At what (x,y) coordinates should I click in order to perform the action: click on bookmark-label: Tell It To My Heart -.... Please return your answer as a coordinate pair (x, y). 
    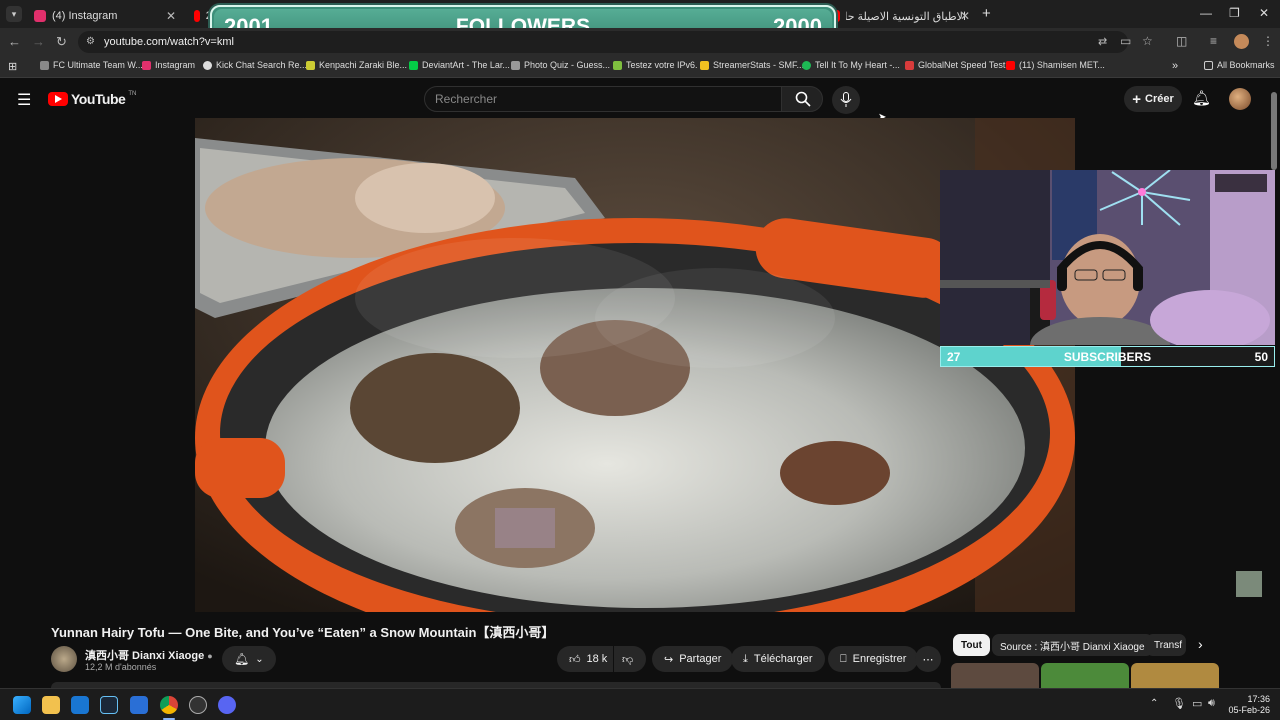
    Looking at the image, I should click on (857, 65).